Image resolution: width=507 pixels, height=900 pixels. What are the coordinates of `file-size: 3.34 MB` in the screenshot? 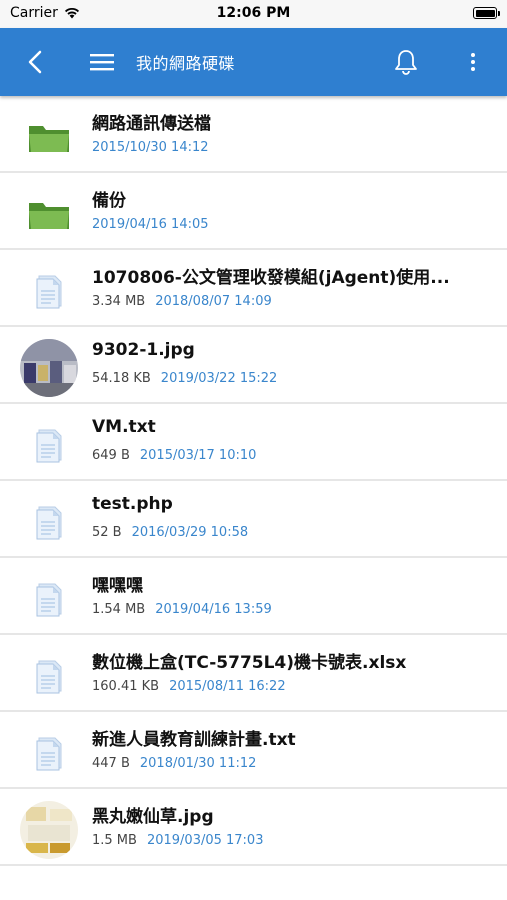 It's located at (119, 301).